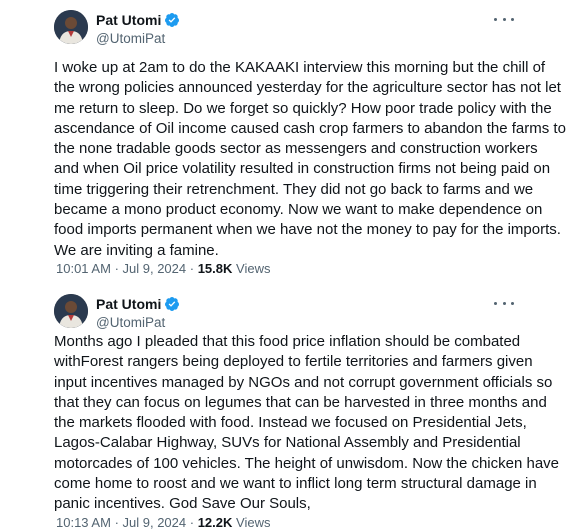  Describe the element at coordinates (83, 268) in the screenshot. I see `tweet-time: 10:01 AM` at that location.